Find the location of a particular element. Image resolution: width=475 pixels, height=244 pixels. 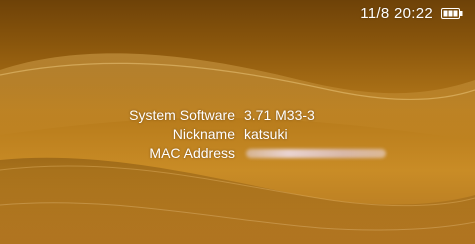

system-software-row: System Software 3.71 M33-3 is located at coordinates (237, 116).